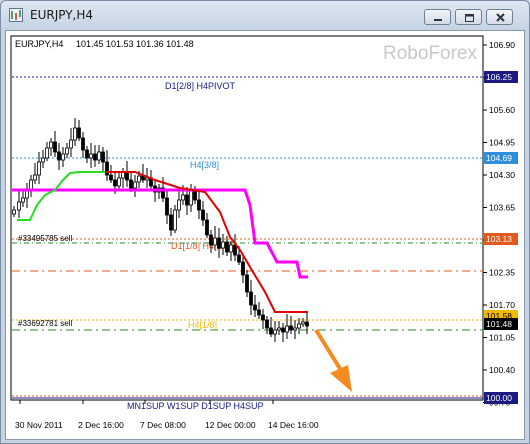  I want to click on price-badge-label: 106.25, so click(499, 77).